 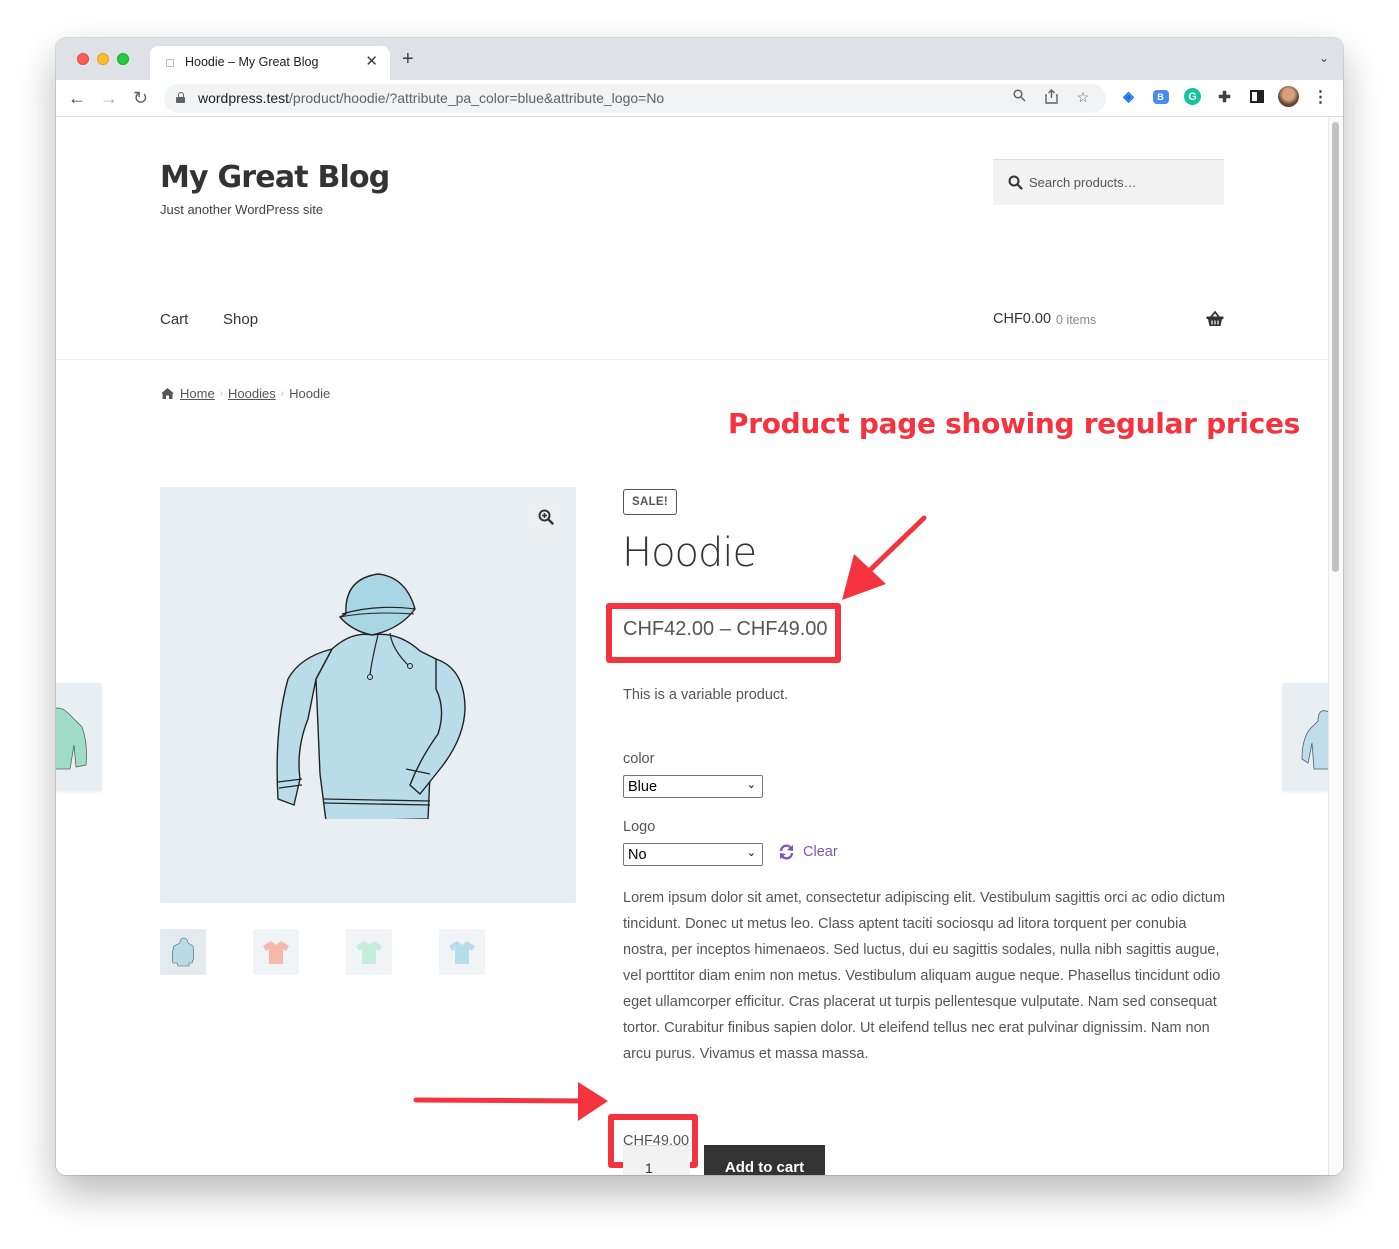 I want to click on thumbnail-tshirt-pink, so click(x=276, y=952).